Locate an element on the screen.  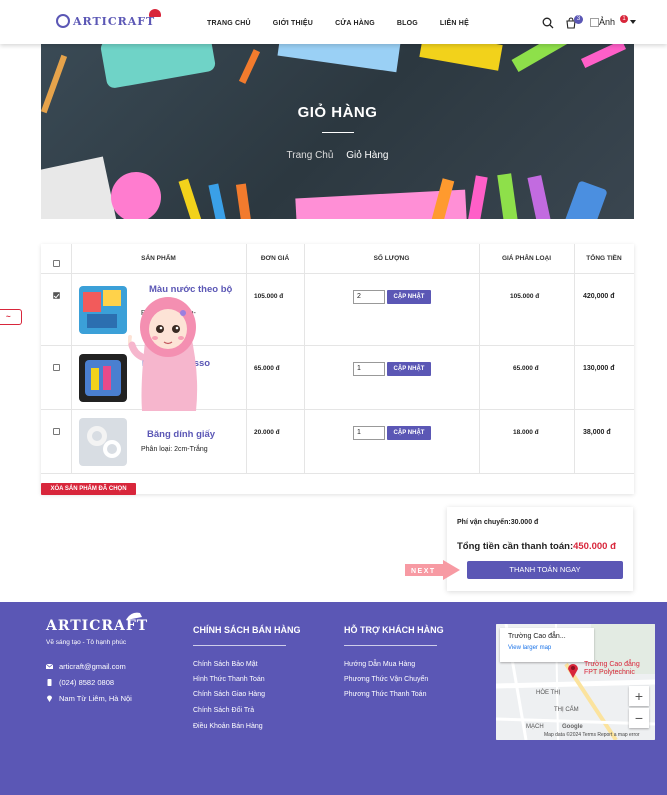
breadcrumb-current: Giỏ Hàng is located at coordinates (367, 155).